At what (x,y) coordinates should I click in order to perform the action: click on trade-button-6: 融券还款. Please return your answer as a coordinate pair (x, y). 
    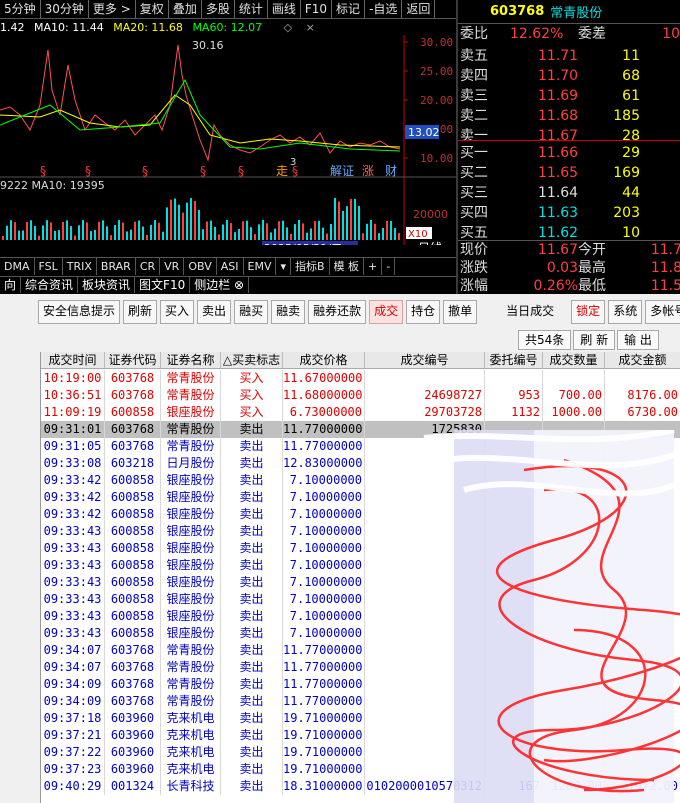
    Looking at the image, I should click on (337, 312).